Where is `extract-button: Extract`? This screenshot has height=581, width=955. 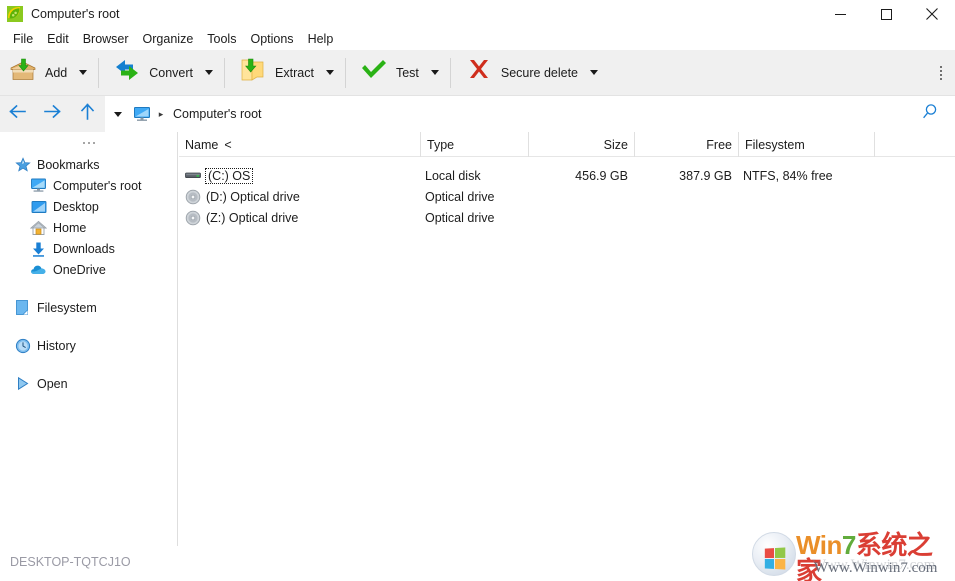 extract-button: Extract is located at coordinates (275, 73).